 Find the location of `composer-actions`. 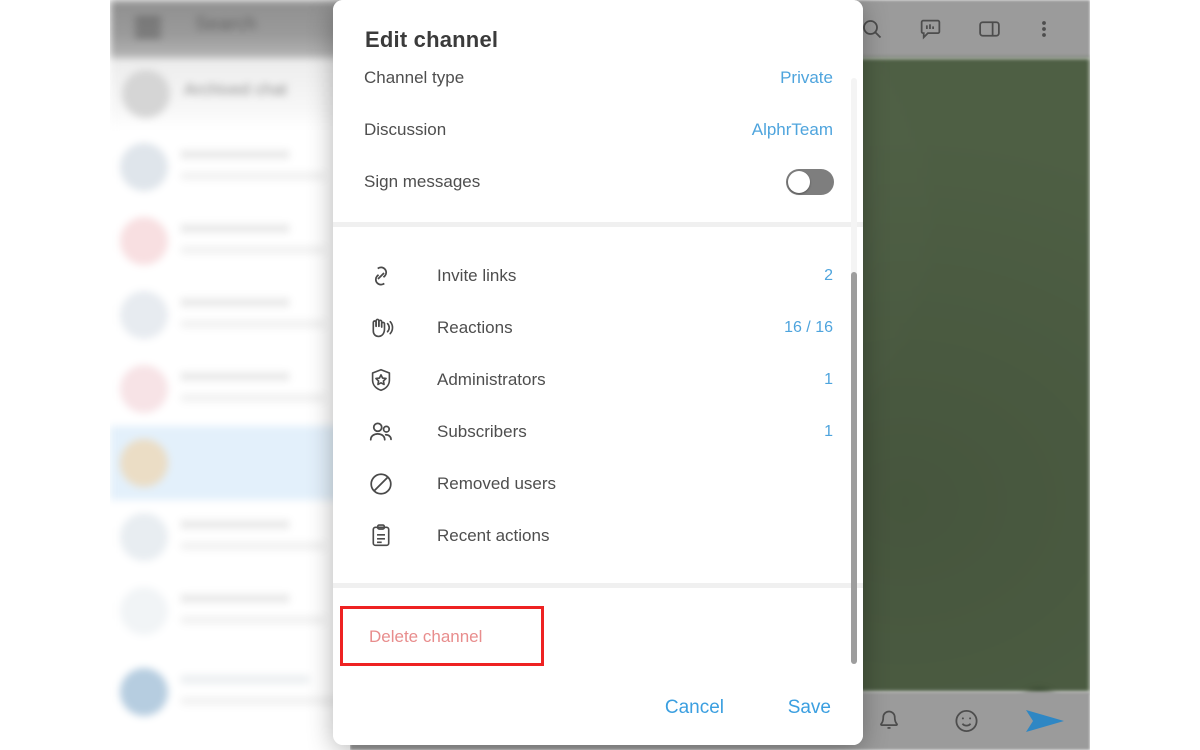

composer-actions is located at coordinates (965, 721).